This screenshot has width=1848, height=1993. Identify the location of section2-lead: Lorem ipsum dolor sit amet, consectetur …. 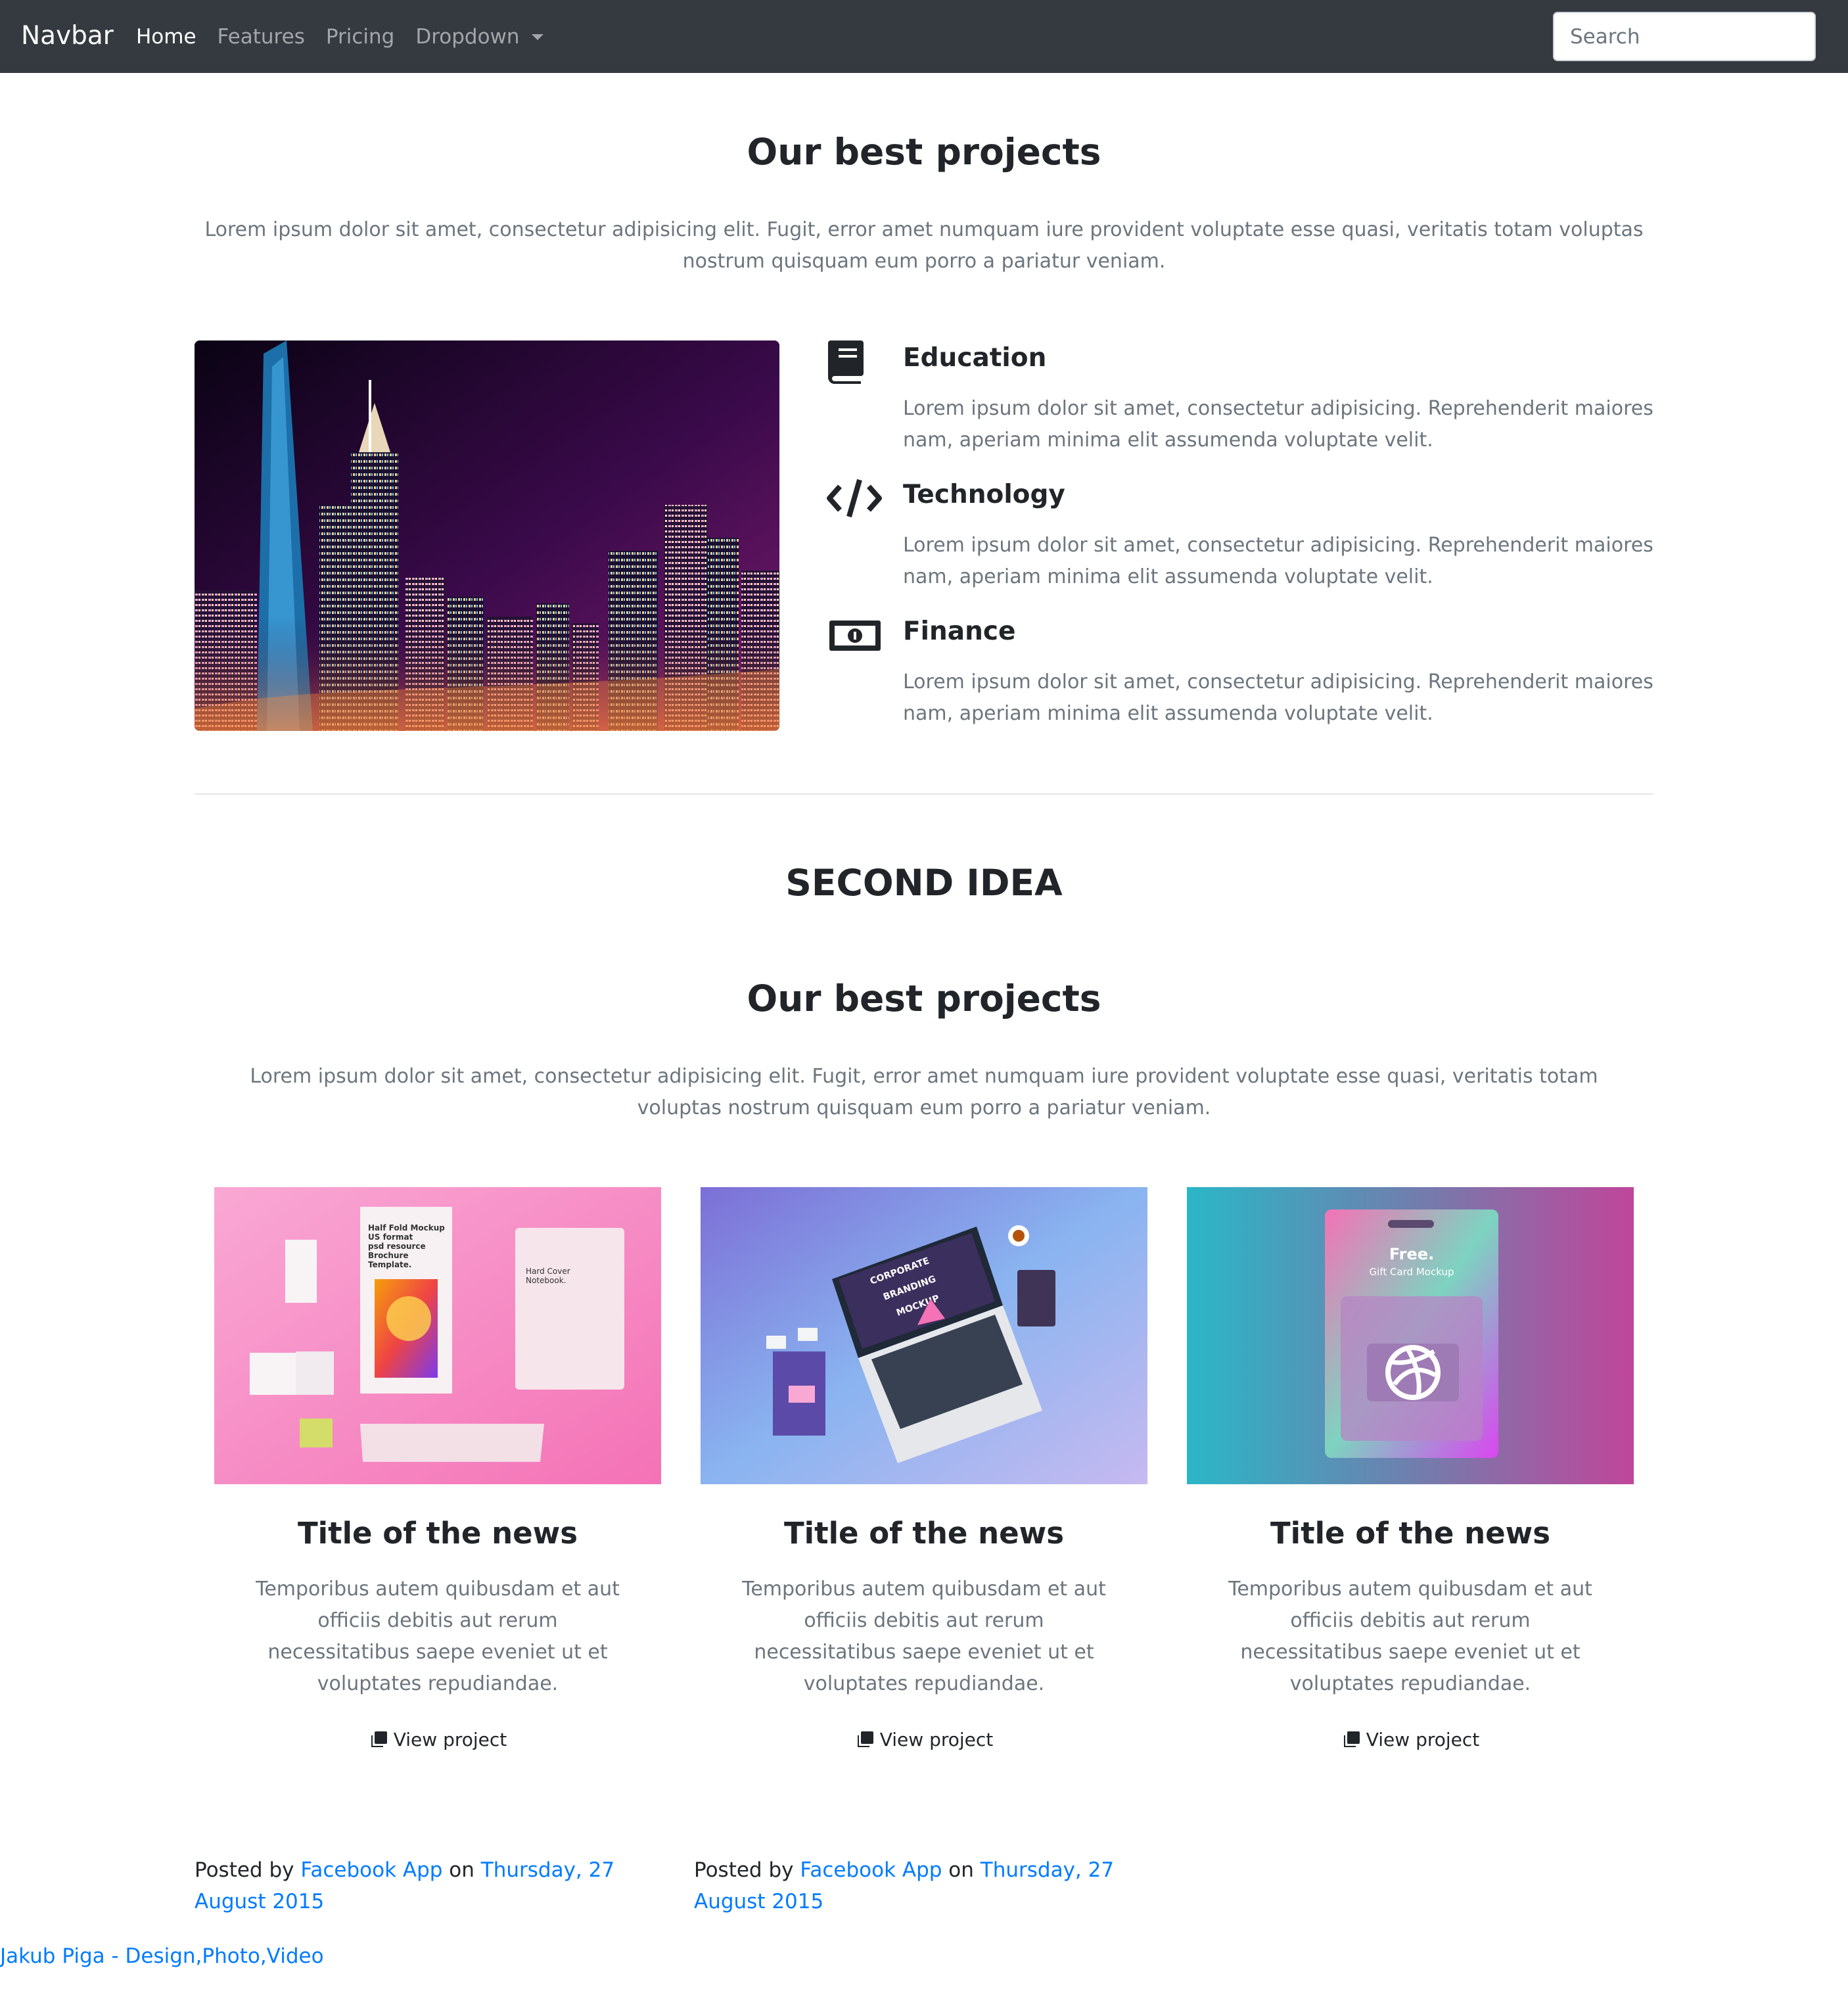
(924, 1092).